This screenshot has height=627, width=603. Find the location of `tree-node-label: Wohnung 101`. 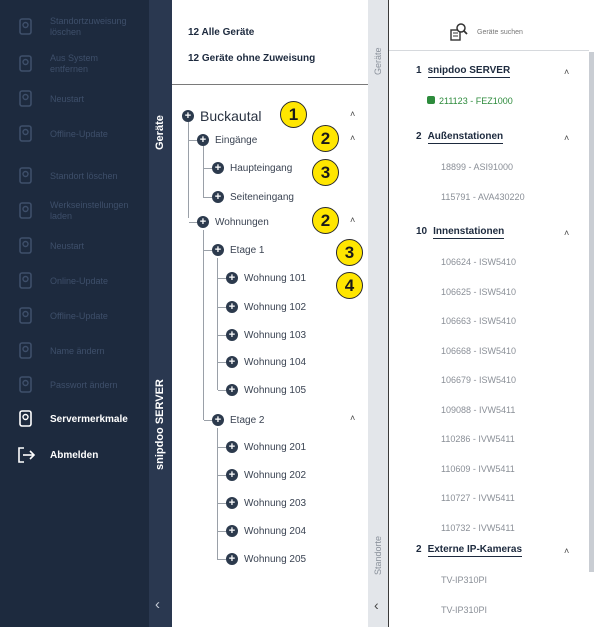

tree-node-label: Wohnung 101 is located at coordinates (275, 278).